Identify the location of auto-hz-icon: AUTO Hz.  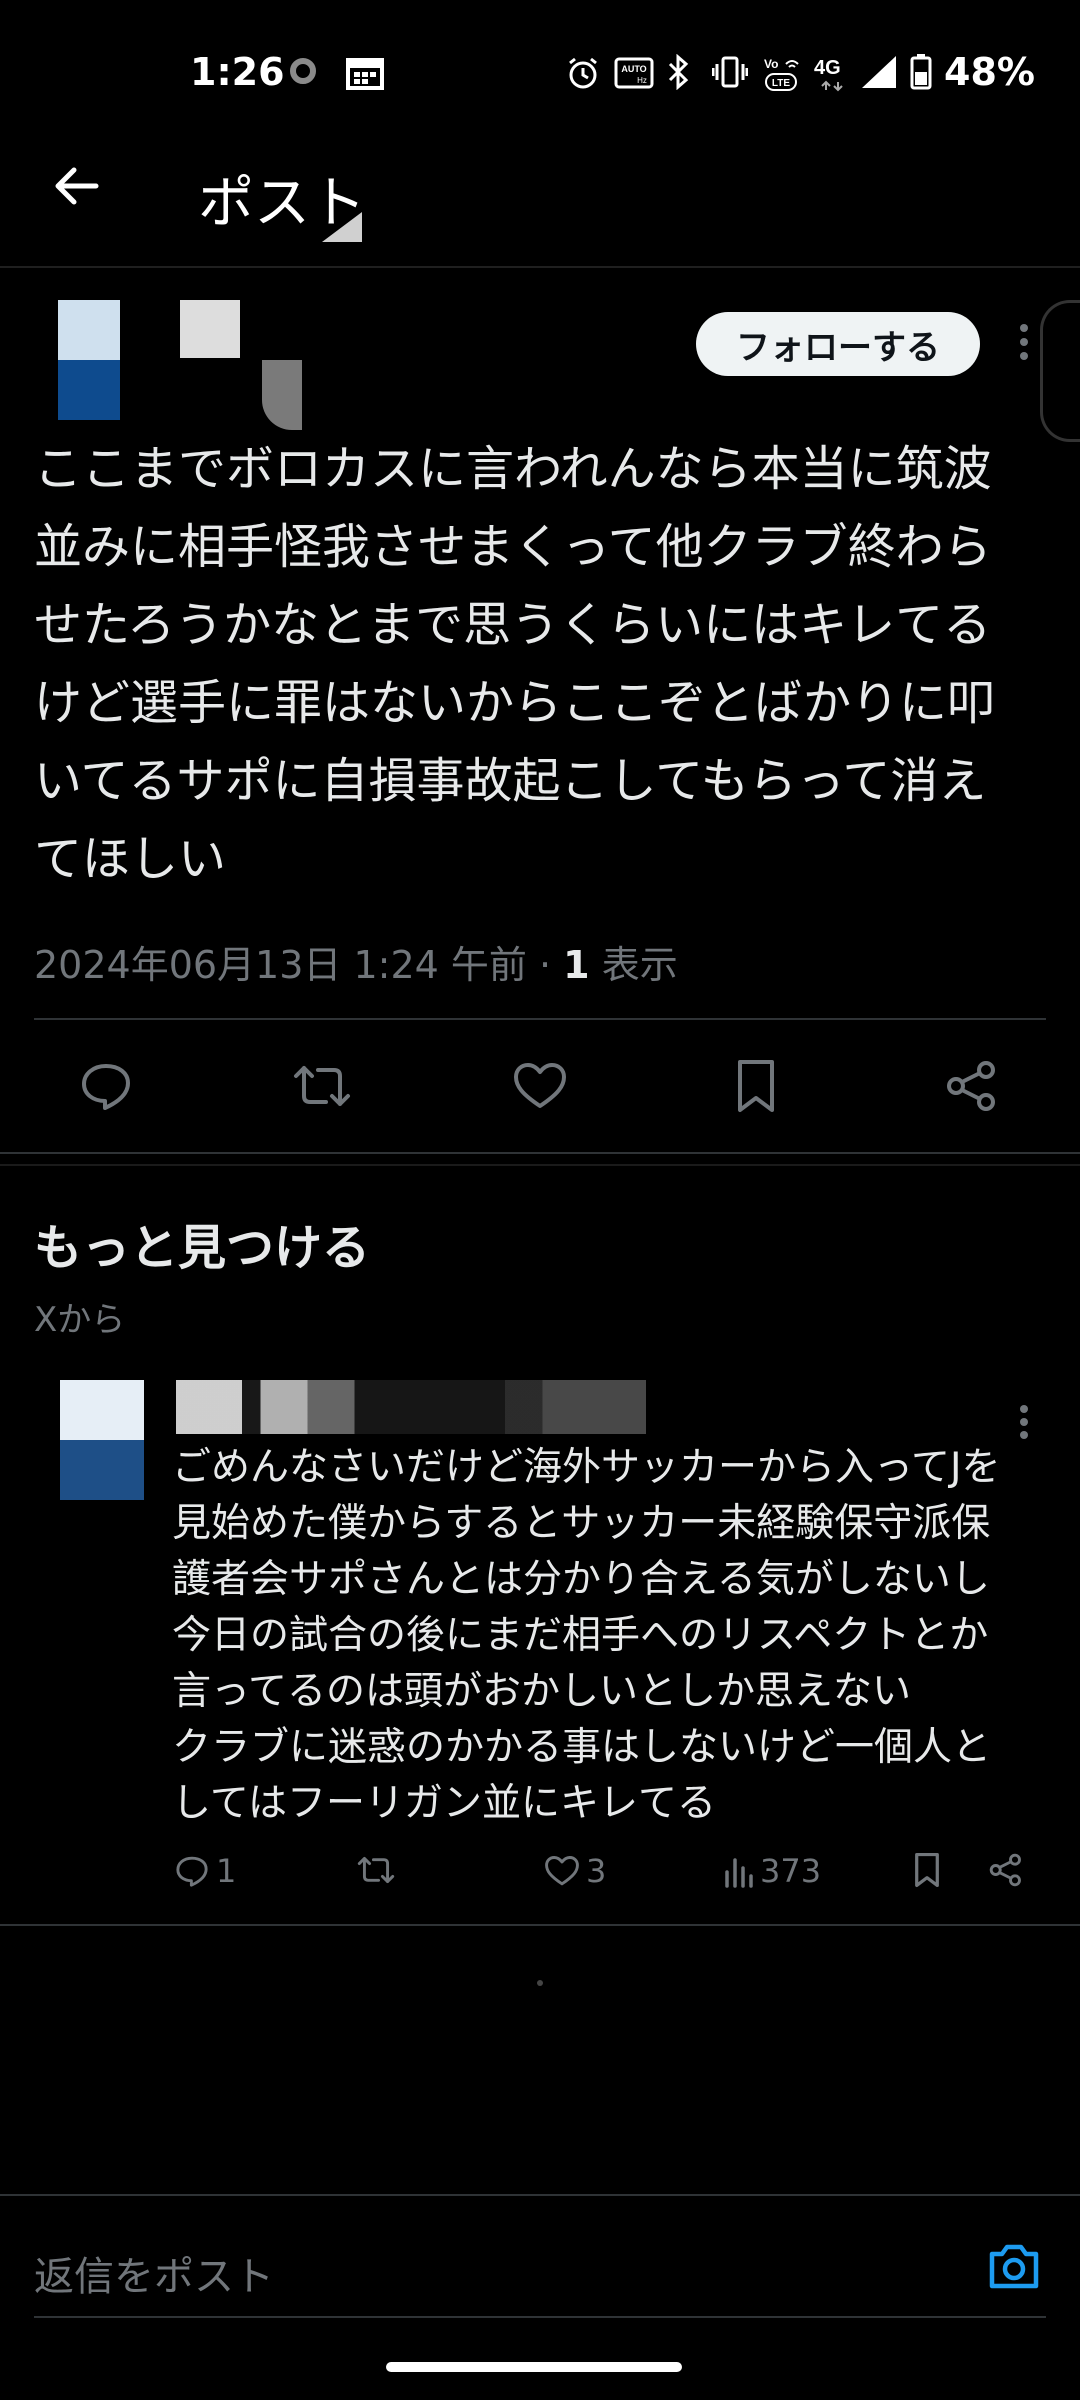
(634, 73).